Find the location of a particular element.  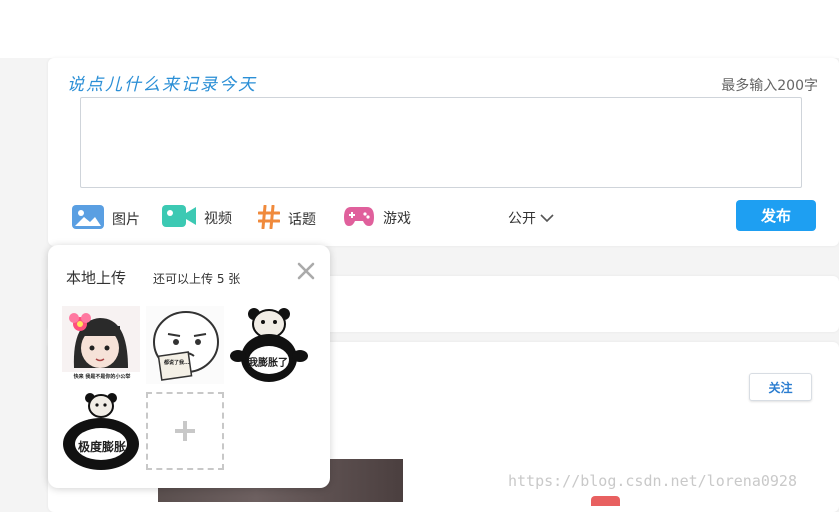

char-limit-label: 最多输入200字 is located at coordinates (769, 86).